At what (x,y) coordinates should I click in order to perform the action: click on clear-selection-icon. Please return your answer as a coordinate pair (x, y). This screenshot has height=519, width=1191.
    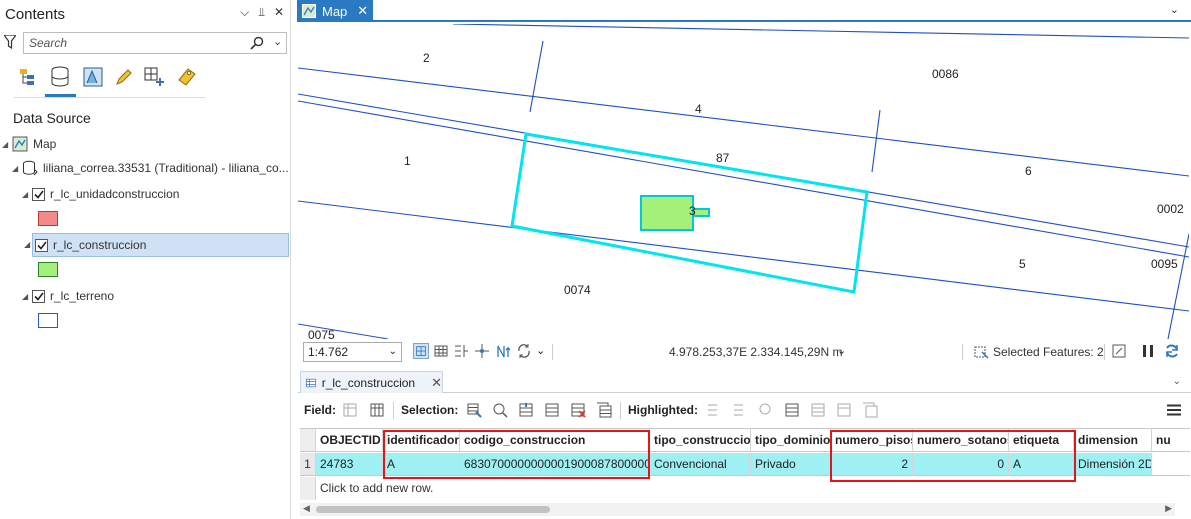
    Looking at the image, I should click on (578, 410).